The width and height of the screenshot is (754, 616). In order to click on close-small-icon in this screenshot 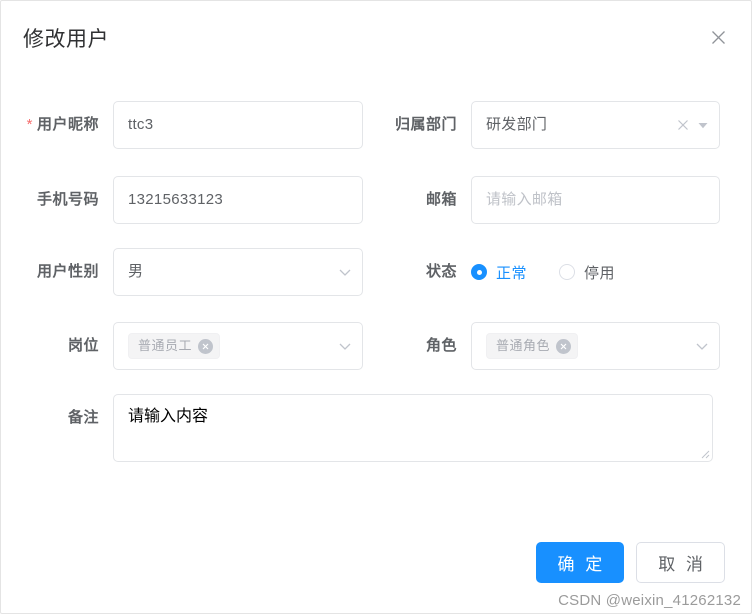, I will do `click(683, 125)`.